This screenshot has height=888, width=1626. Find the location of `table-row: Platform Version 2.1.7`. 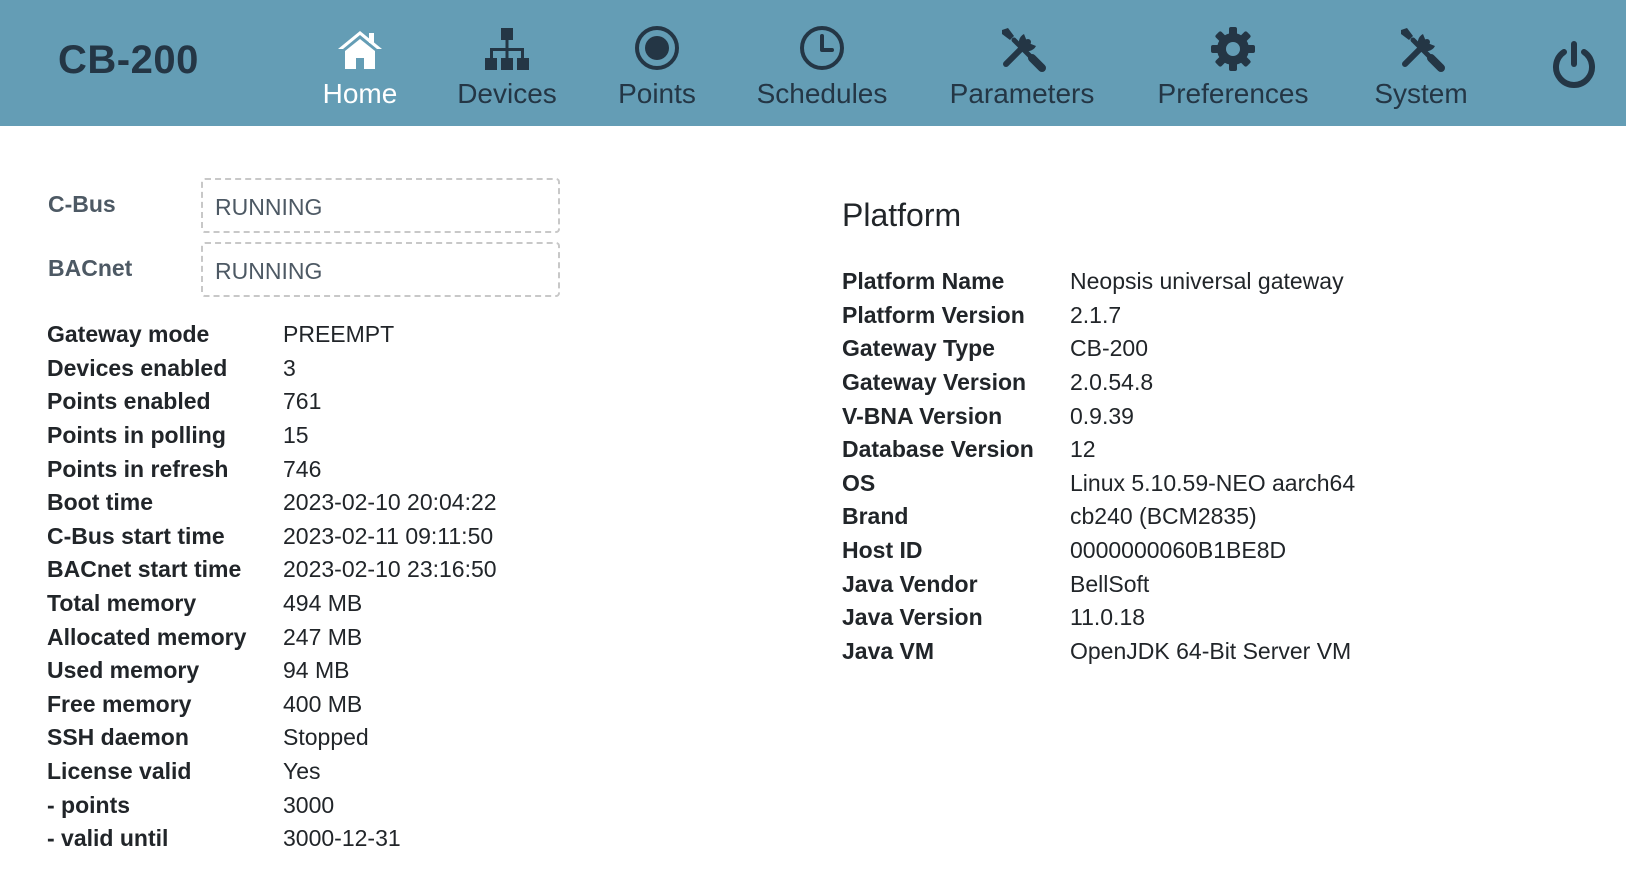

table-row: Platform Version 2.1.7 is located at coordinates (1098, 316).